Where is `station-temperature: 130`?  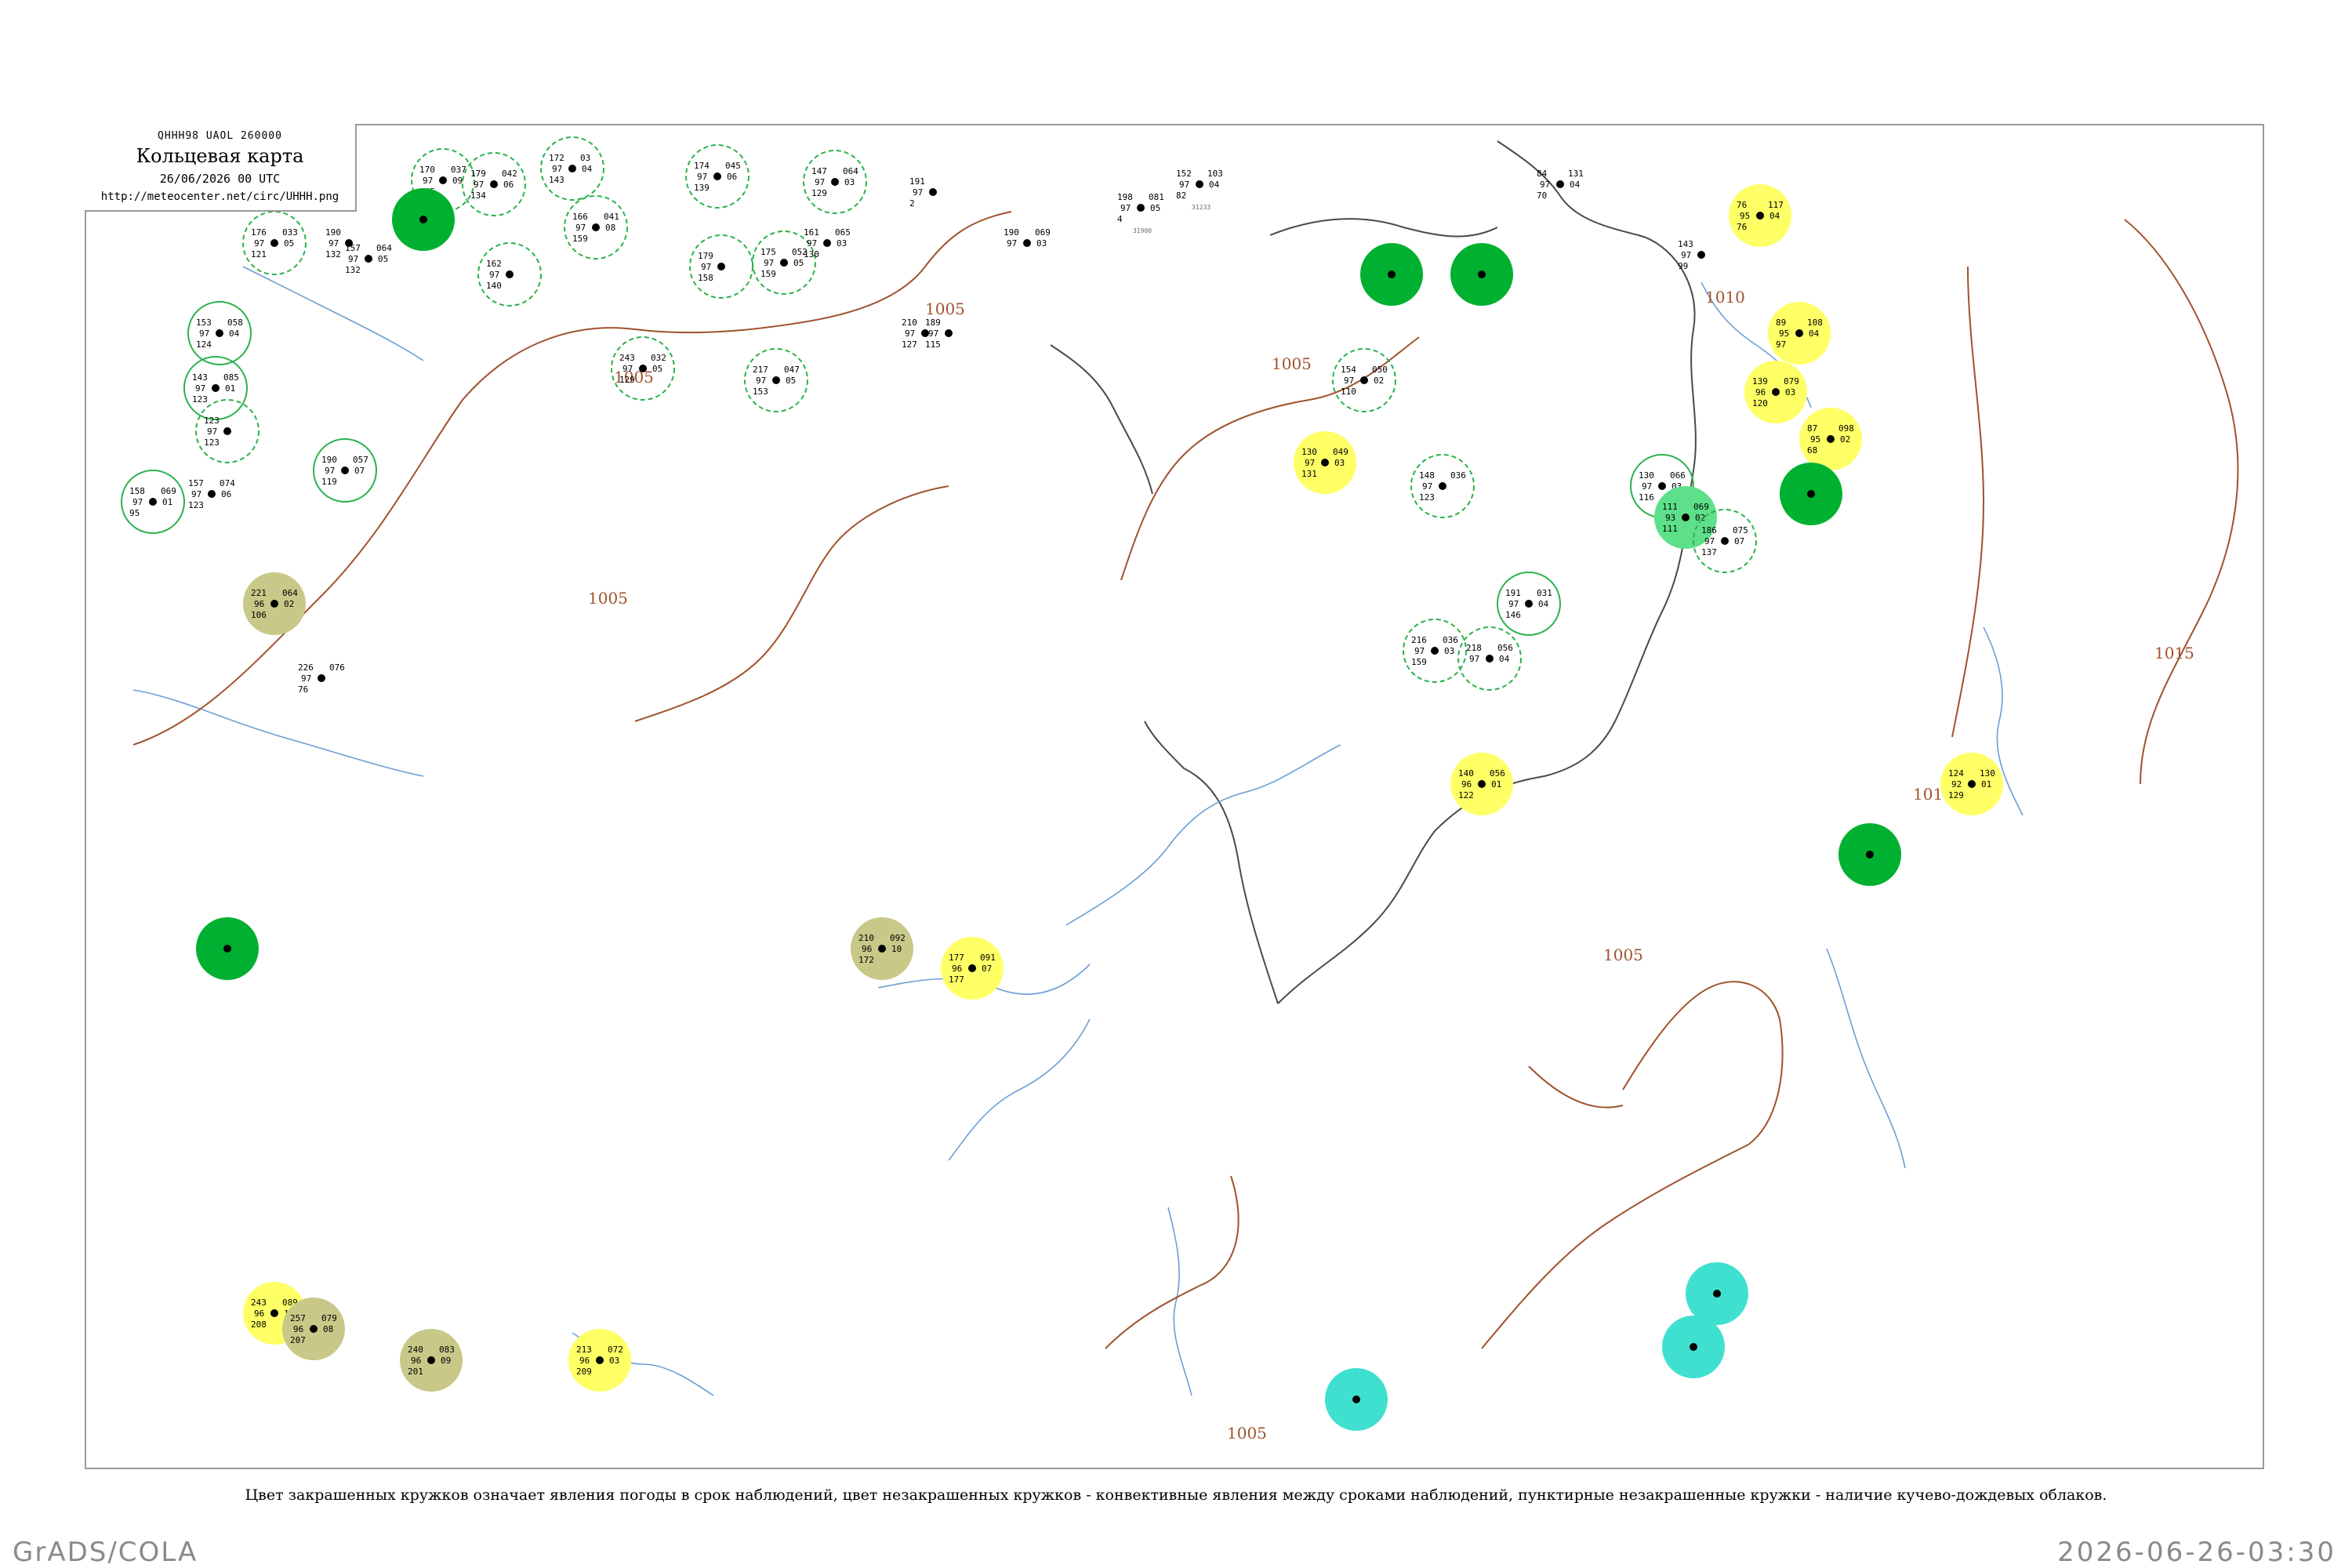 station-temperature: 130 is located at coordinates (1646, 475).